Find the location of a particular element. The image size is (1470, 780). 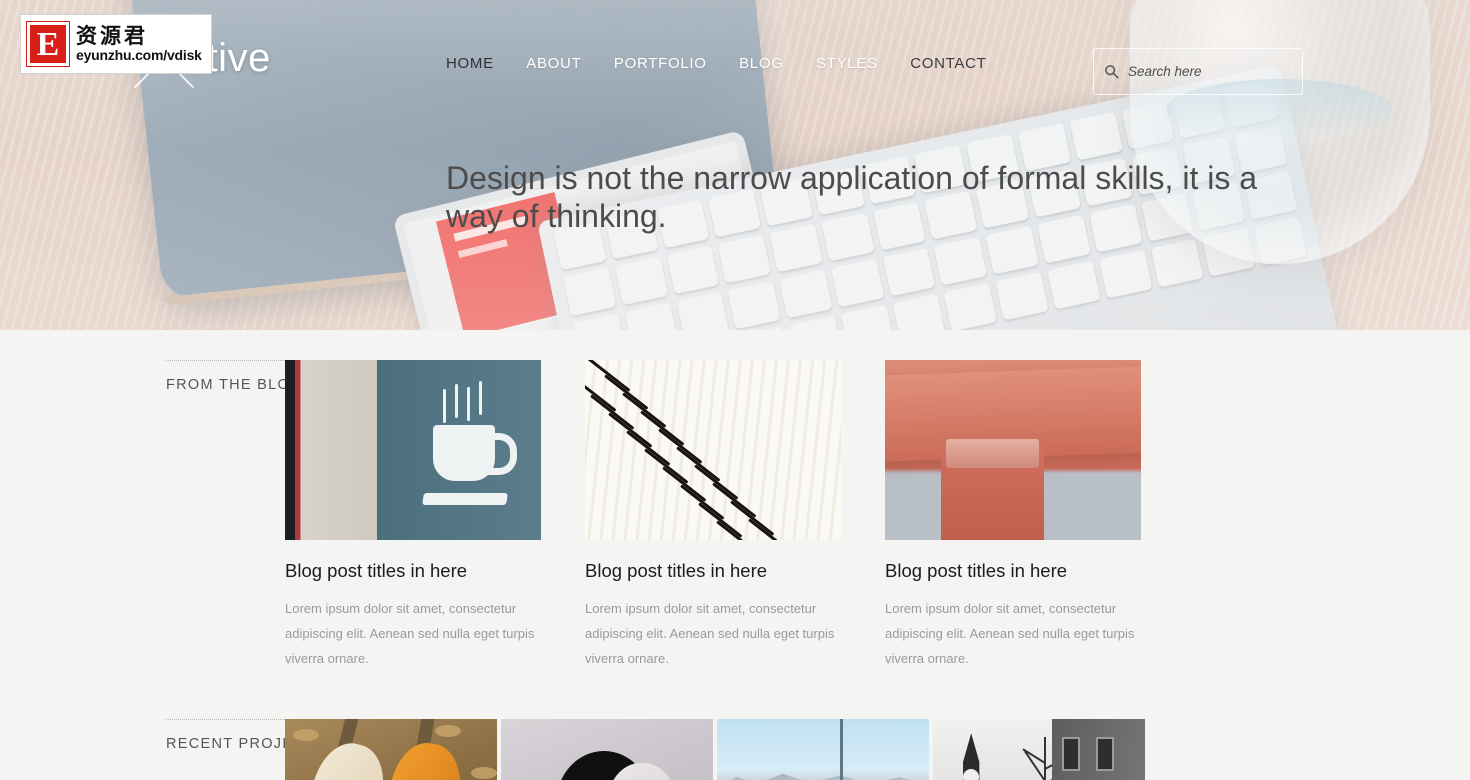

watermark-text: 资源君 eyunzhu.com/vdisk is located at coordinates (139, 44).